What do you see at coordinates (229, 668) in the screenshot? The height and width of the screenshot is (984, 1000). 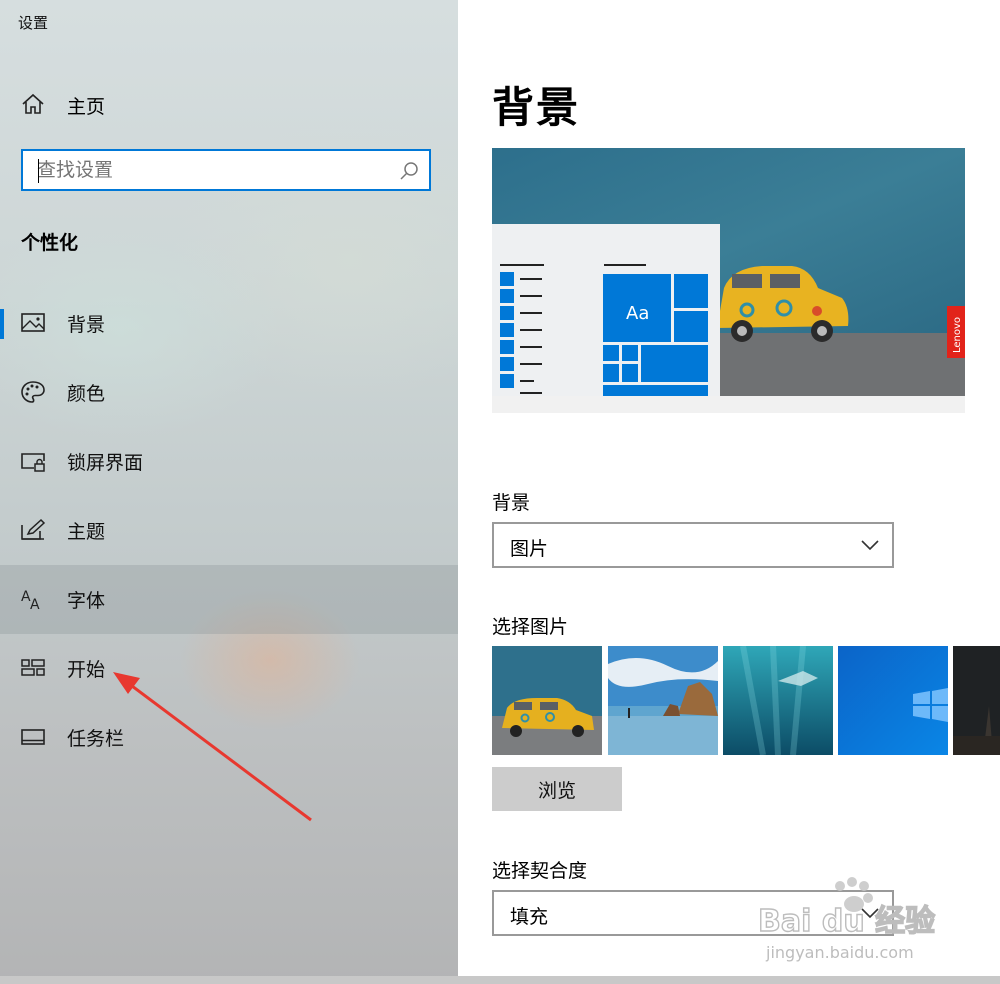 I see `sidebar-item-start: 开始` at bounding box center [229, 668].